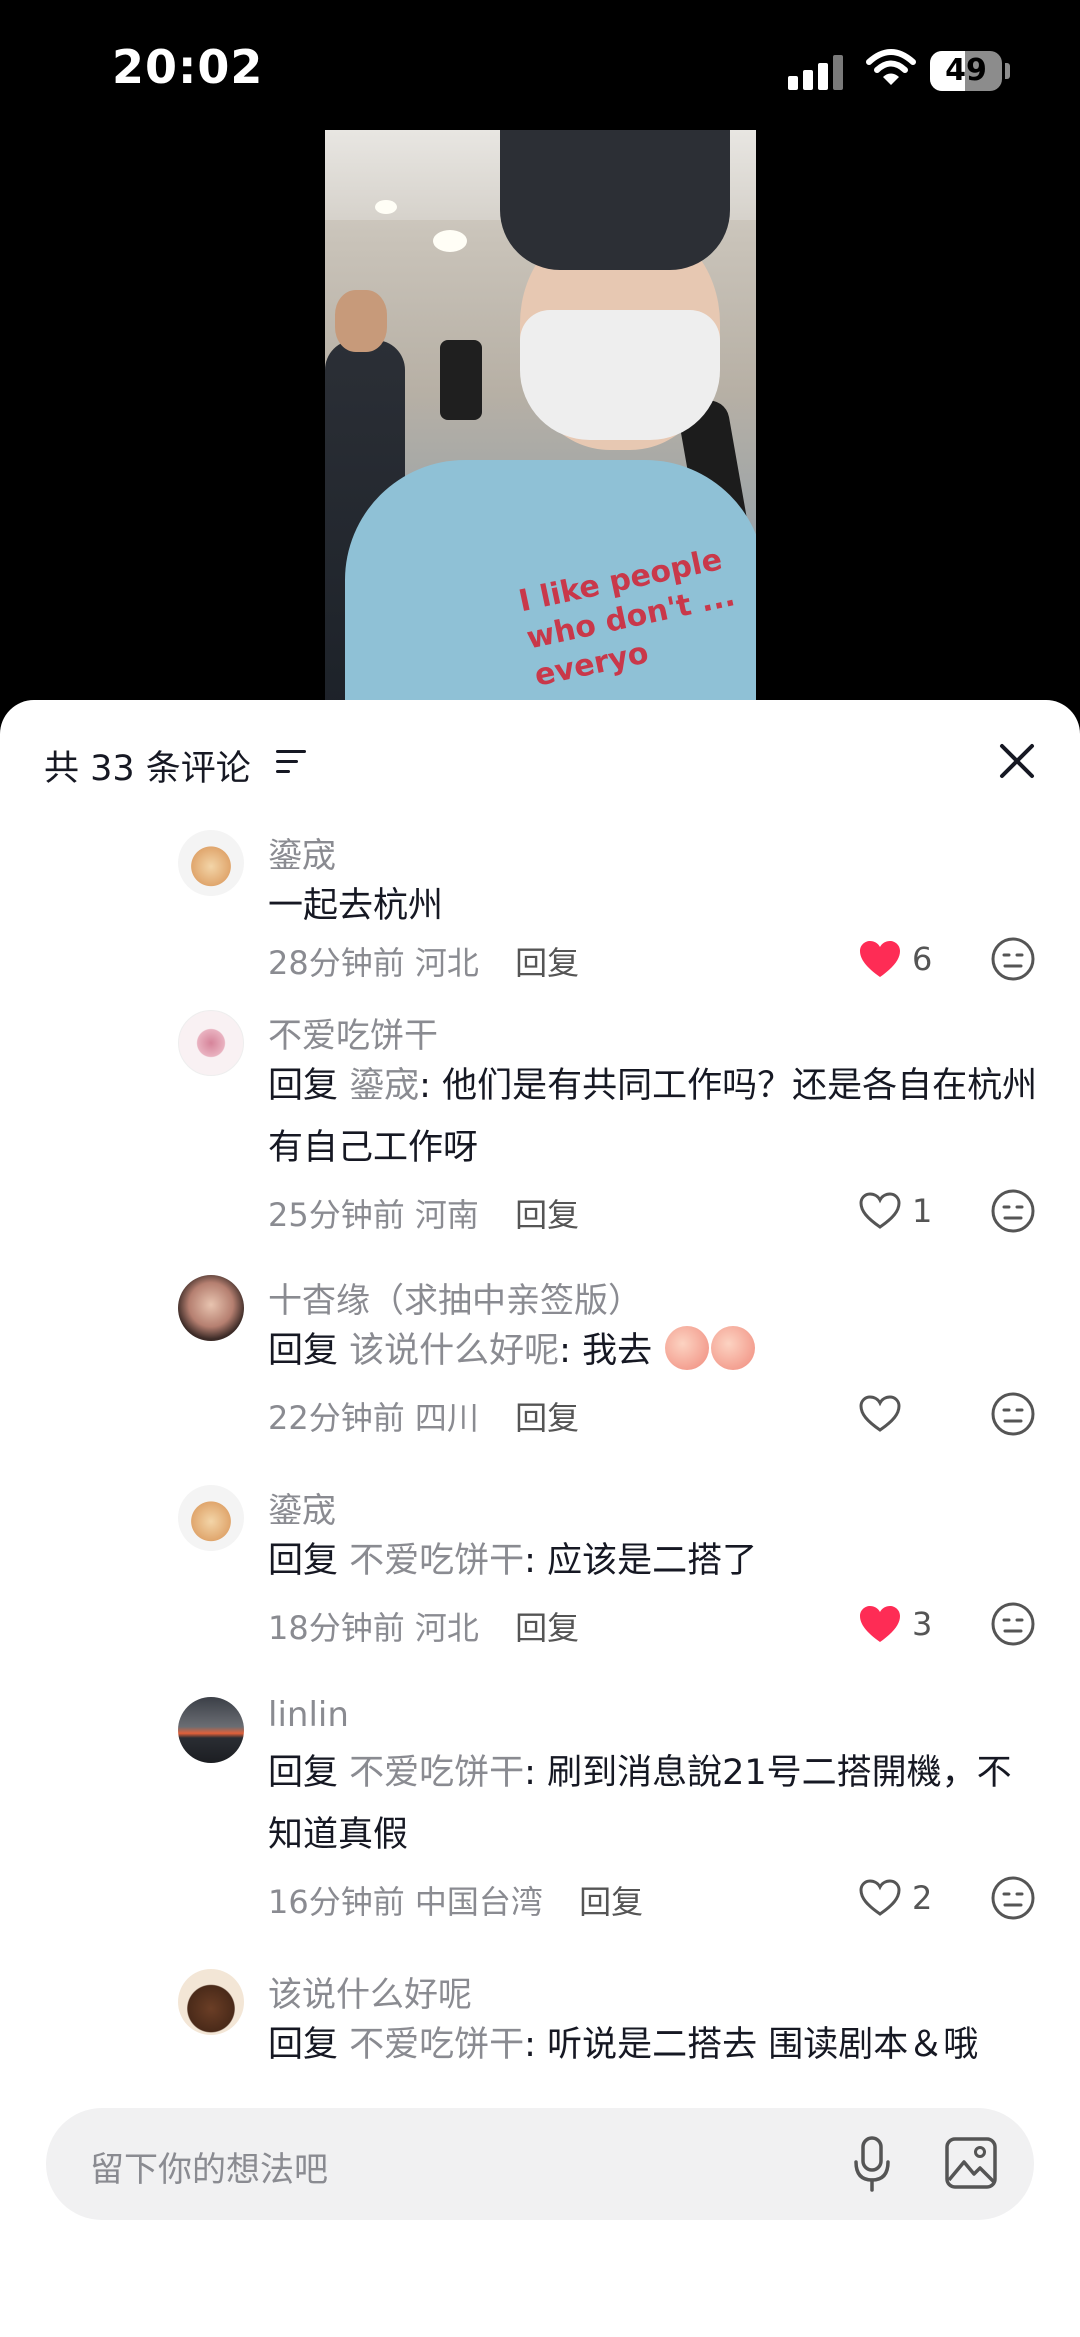  I want to click on battery-icon: 49, so click(966, 71).